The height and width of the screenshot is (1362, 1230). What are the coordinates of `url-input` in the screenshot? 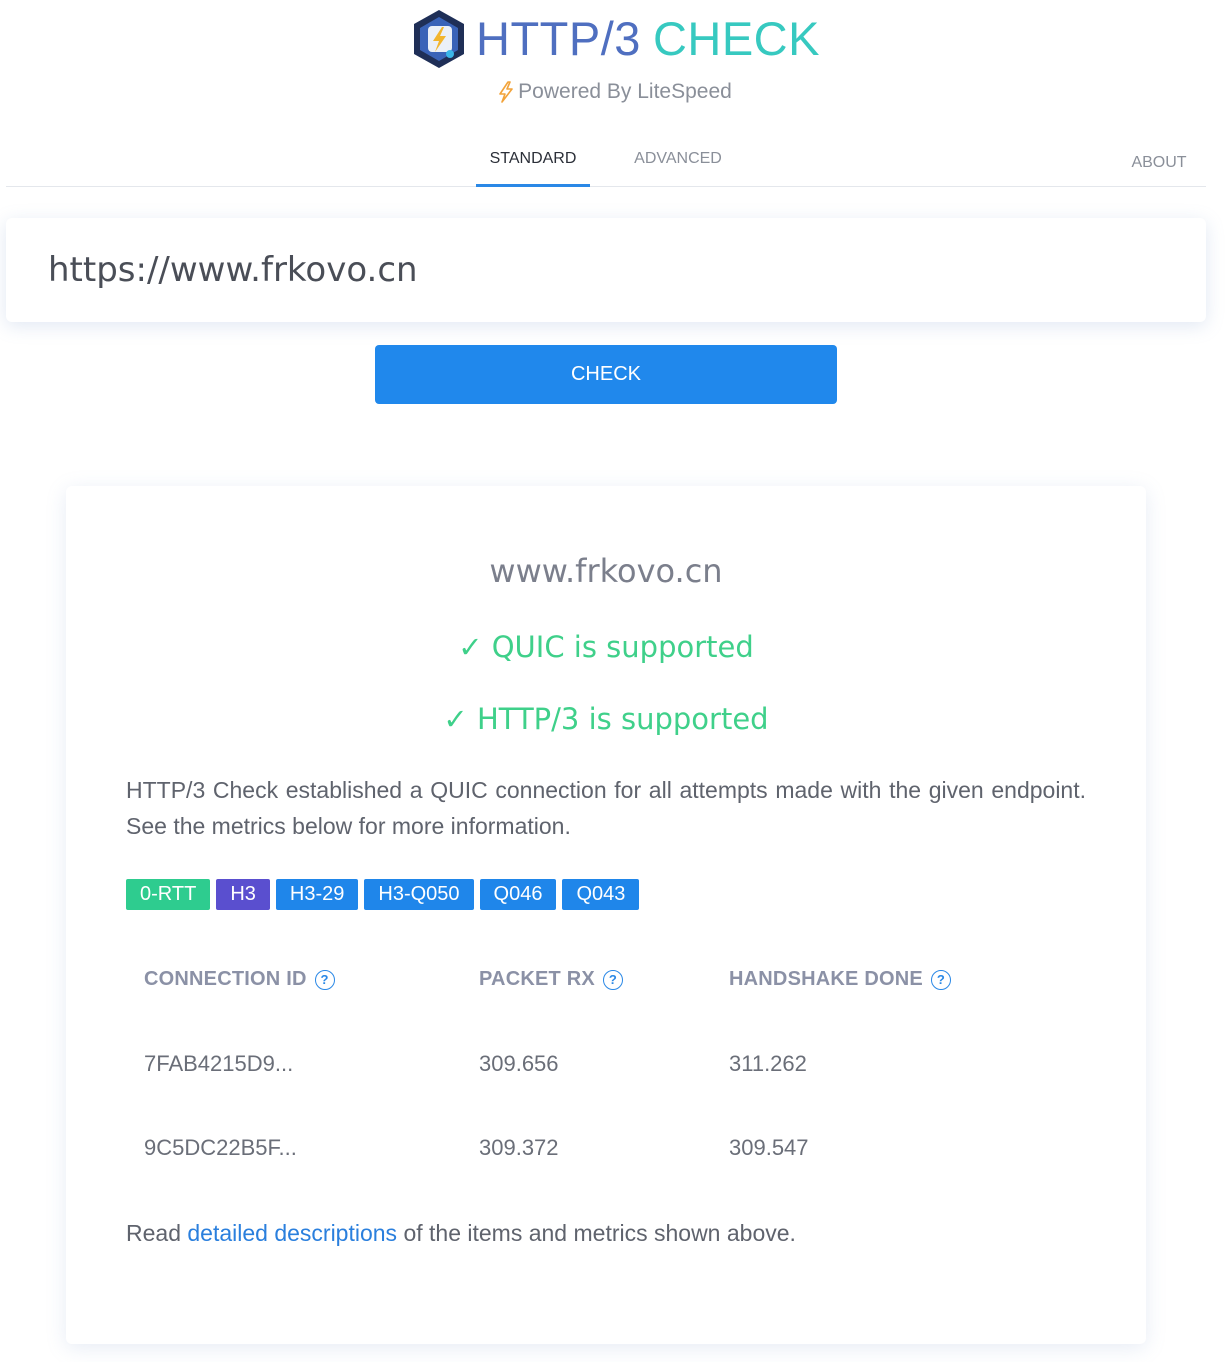 It's located at (606, 270).